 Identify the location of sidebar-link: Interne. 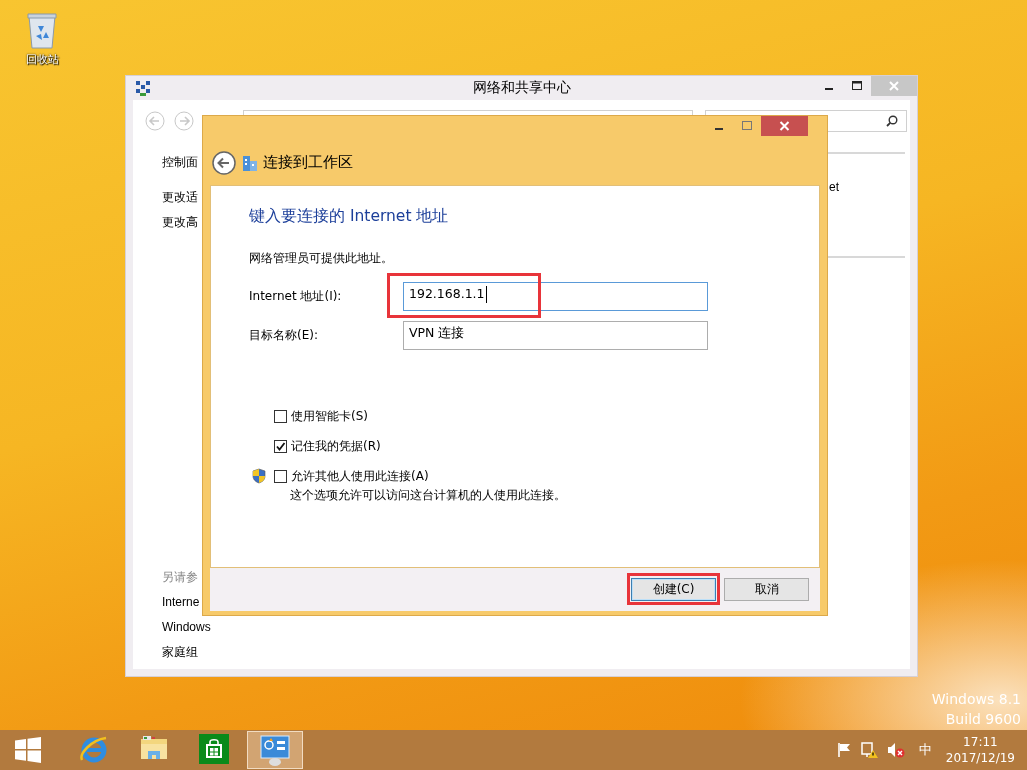
(181, 602).